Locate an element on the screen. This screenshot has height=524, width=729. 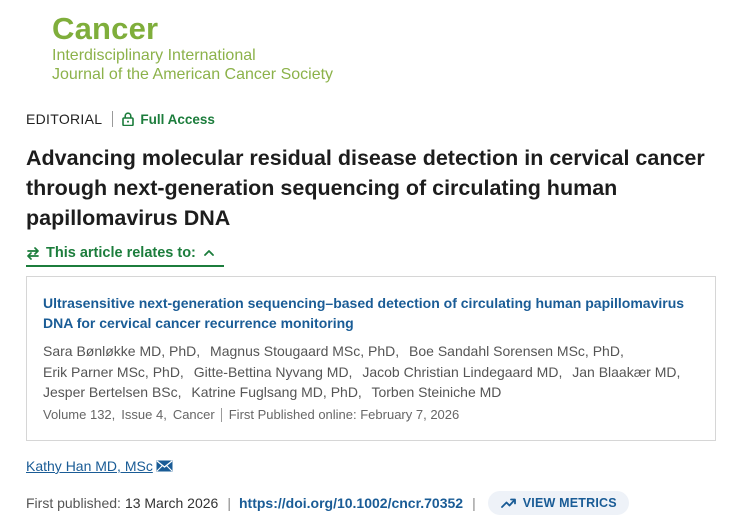
view-metrics-label: VIEW METRICS is located at coordinates (569, 503).